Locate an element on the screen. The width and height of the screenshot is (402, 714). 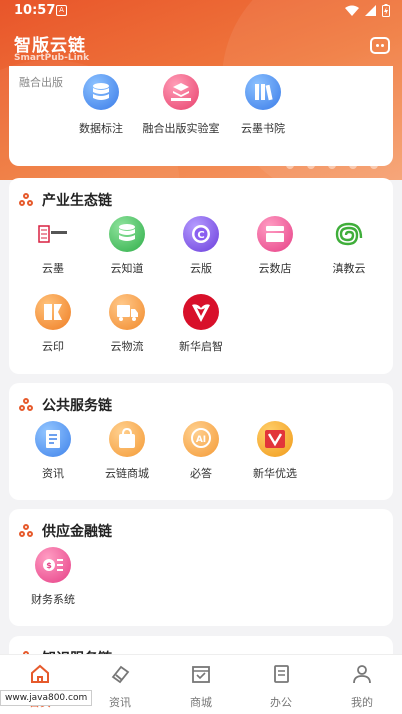
section-title: 公共服务链 is located at coordinates (65, 405).